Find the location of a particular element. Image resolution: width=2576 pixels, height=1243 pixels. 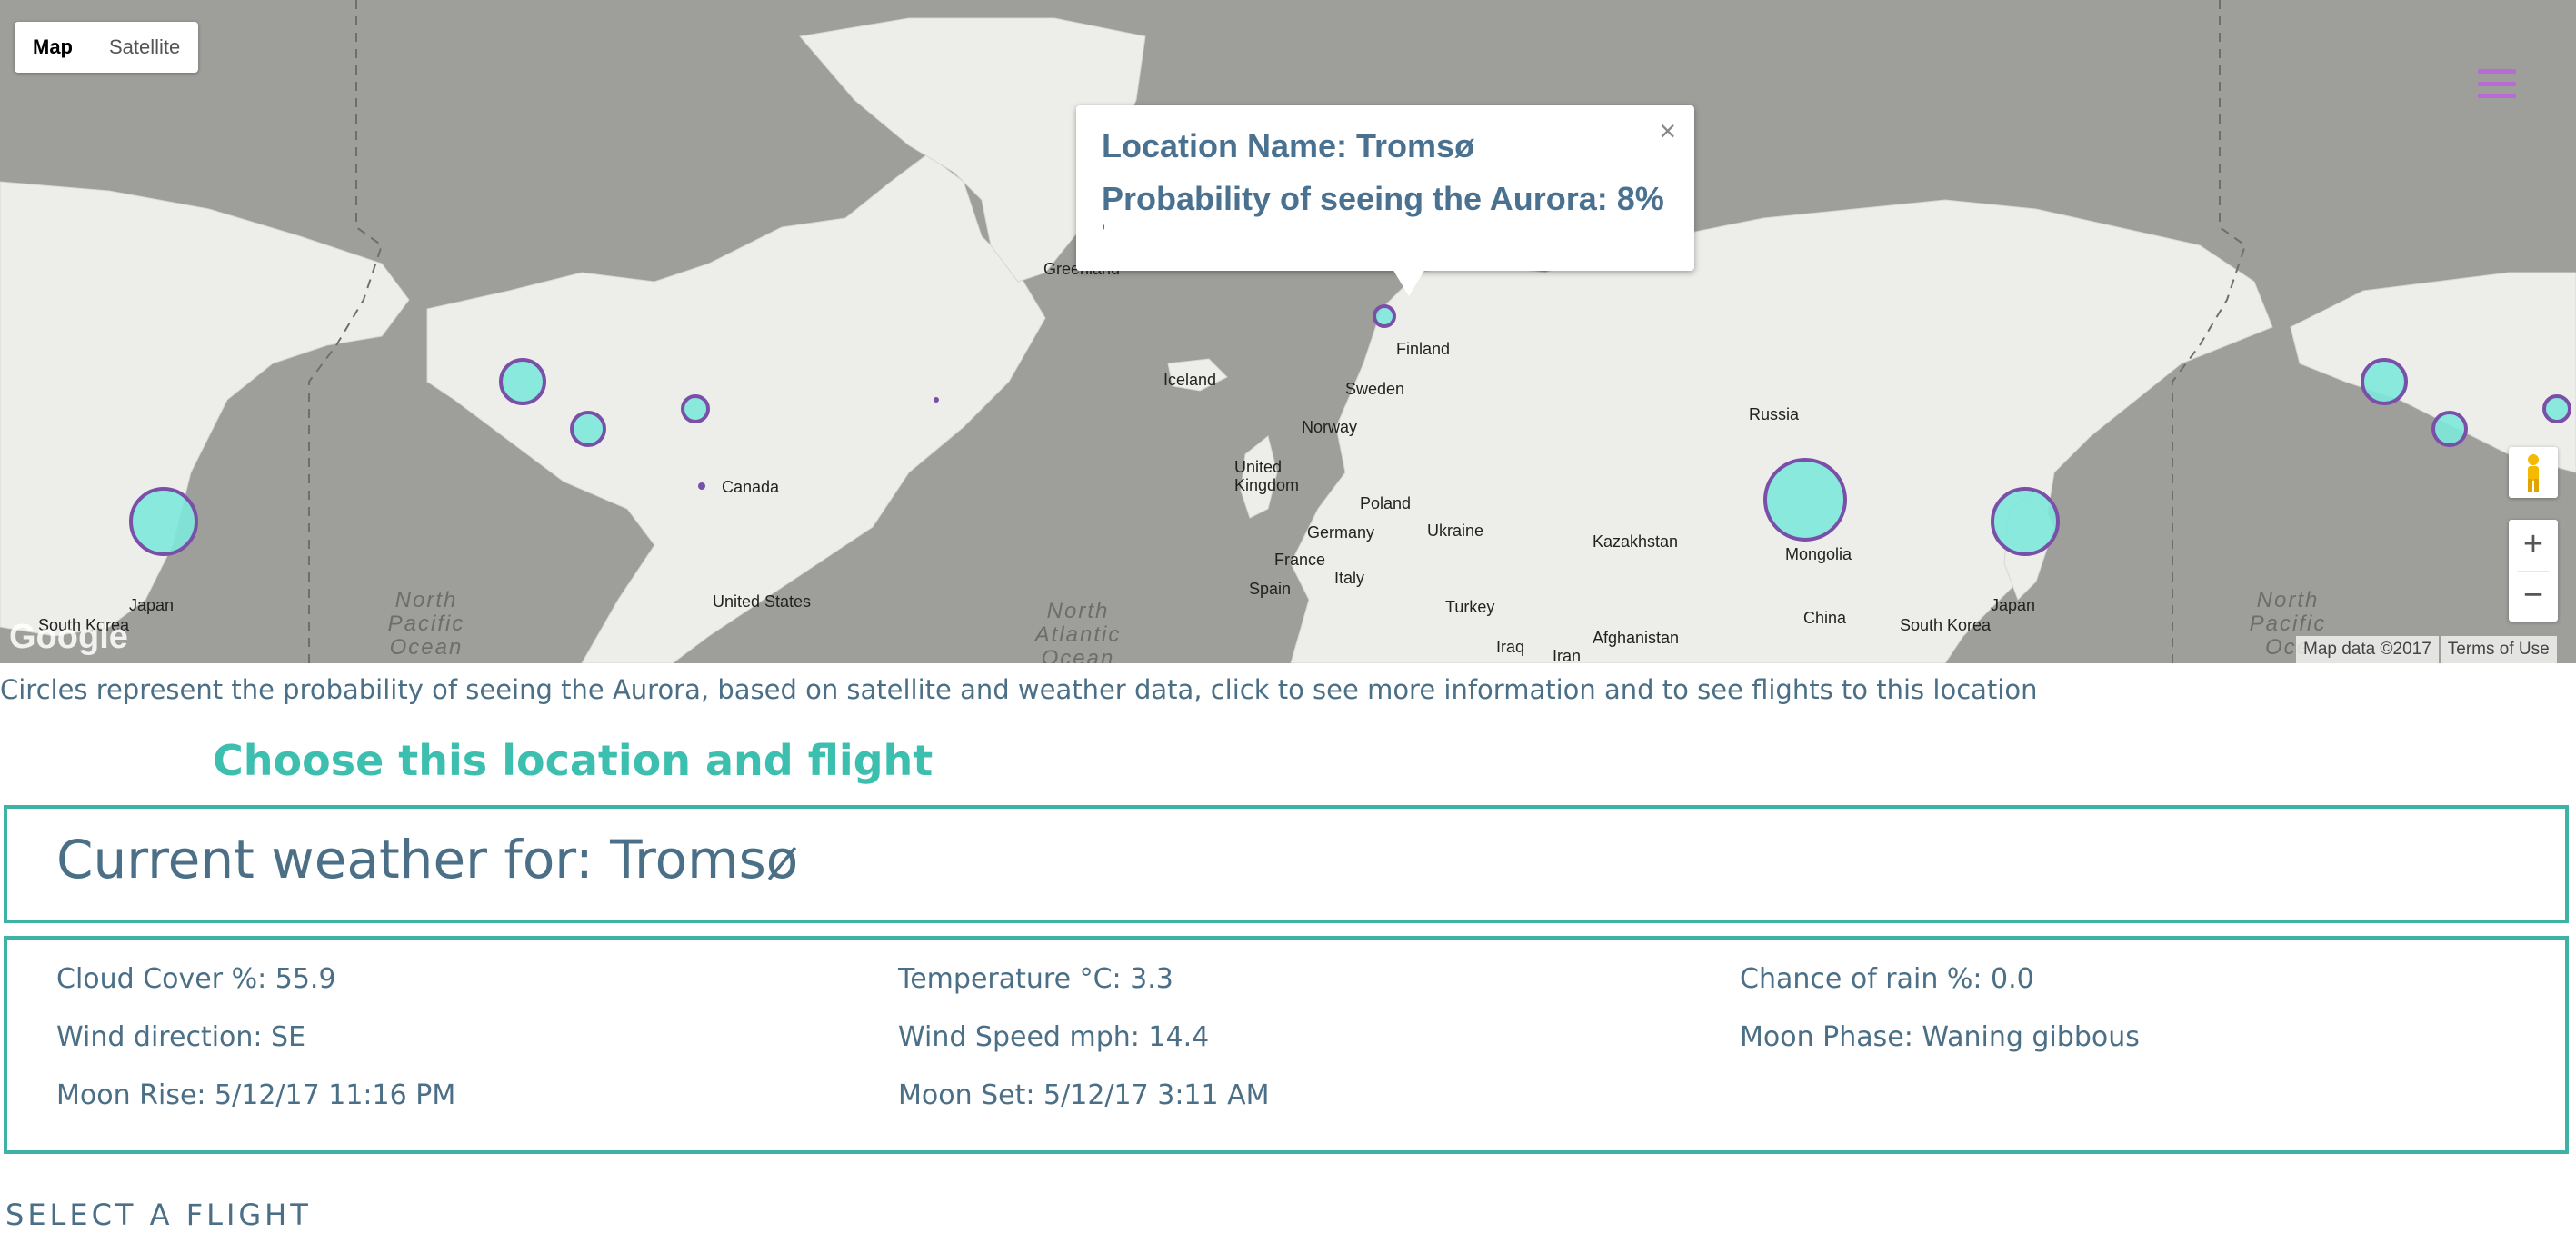

infowindow-pointer is located at coordinates (1409, 282).